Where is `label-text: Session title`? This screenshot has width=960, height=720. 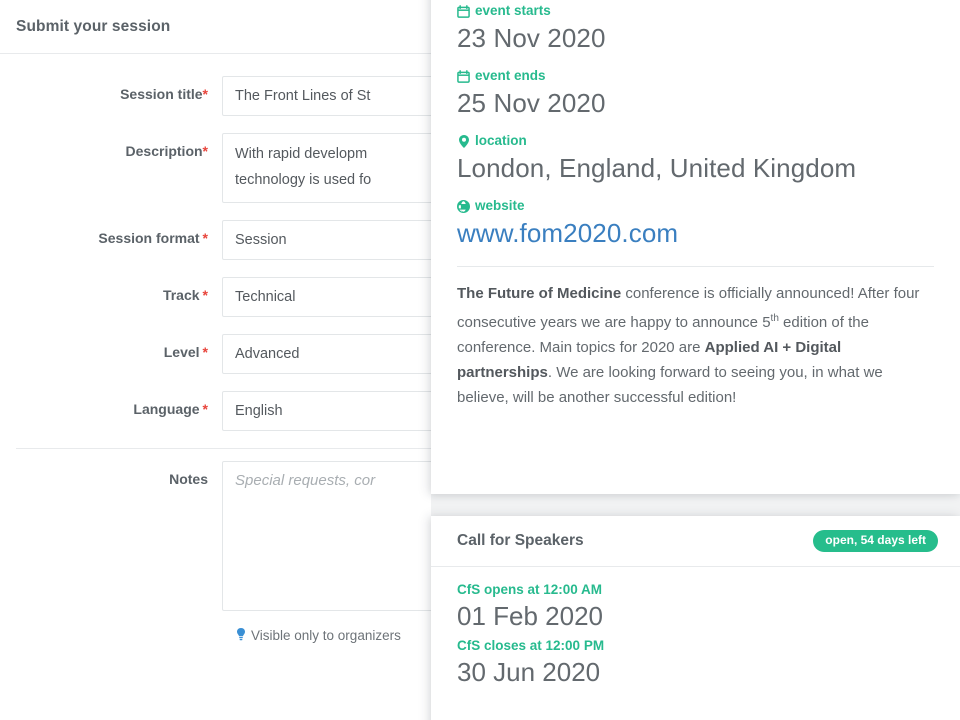
label-text: Session title is located at coordinates (161, 94).